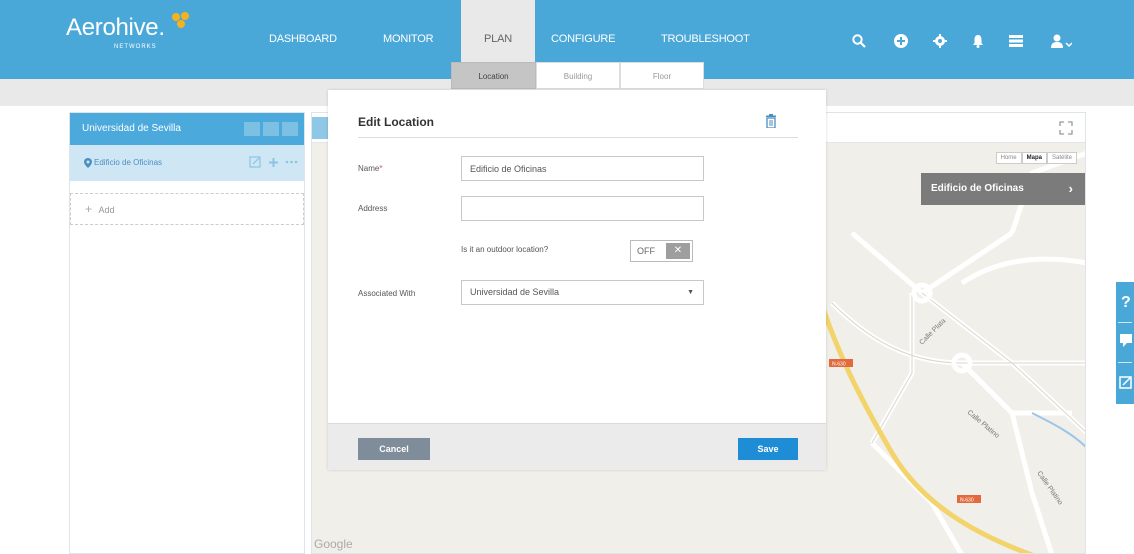 The width and height of the screenshot is (1134, 554). What do you see at coordinates (1061, 158) in the screenshot?
I see `map-type-satelite: Satélite` at bounding box center [1061, 158].